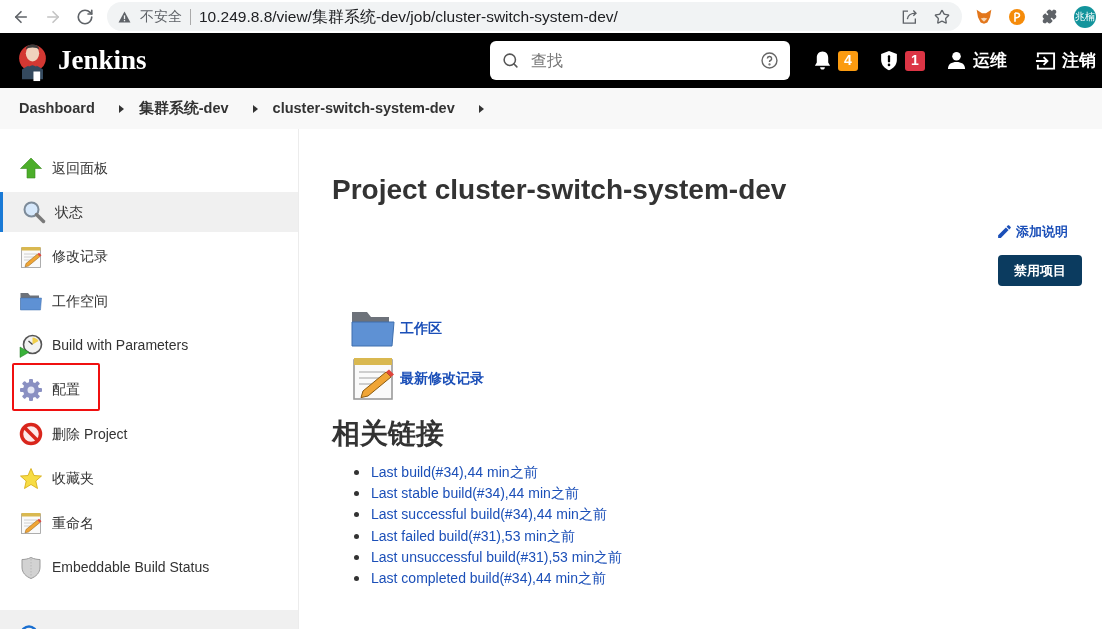 This screenshot has height=629, width=1102. What do you see at coordinates (149, 434) in the screenshot?
I see `sidebar-item: 删除 Project` at bounding box center [149, 434].